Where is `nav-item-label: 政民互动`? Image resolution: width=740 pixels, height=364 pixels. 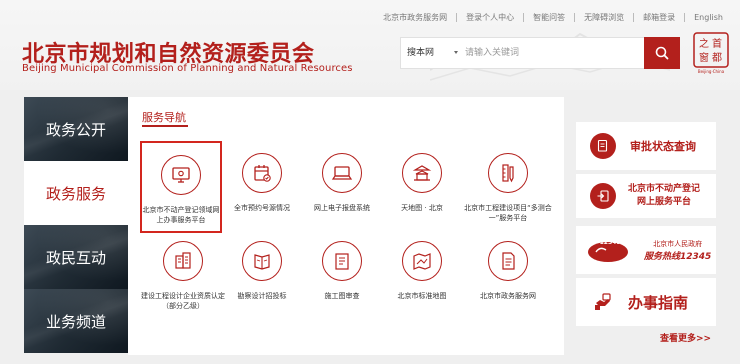 nav-item-label: 政民互动 is located at coordinates (75, 257).